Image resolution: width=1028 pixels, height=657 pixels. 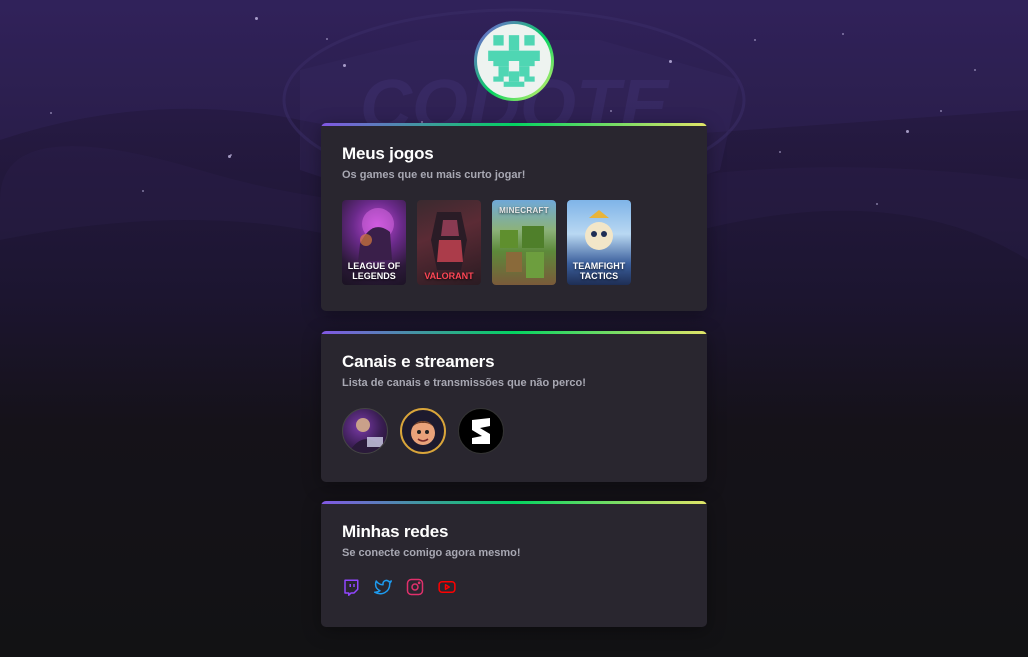 What do you see at coordinates (449, 242) in the screenshot?
I see `game-valorant: VALORANT` at bounding box center [449, 242].